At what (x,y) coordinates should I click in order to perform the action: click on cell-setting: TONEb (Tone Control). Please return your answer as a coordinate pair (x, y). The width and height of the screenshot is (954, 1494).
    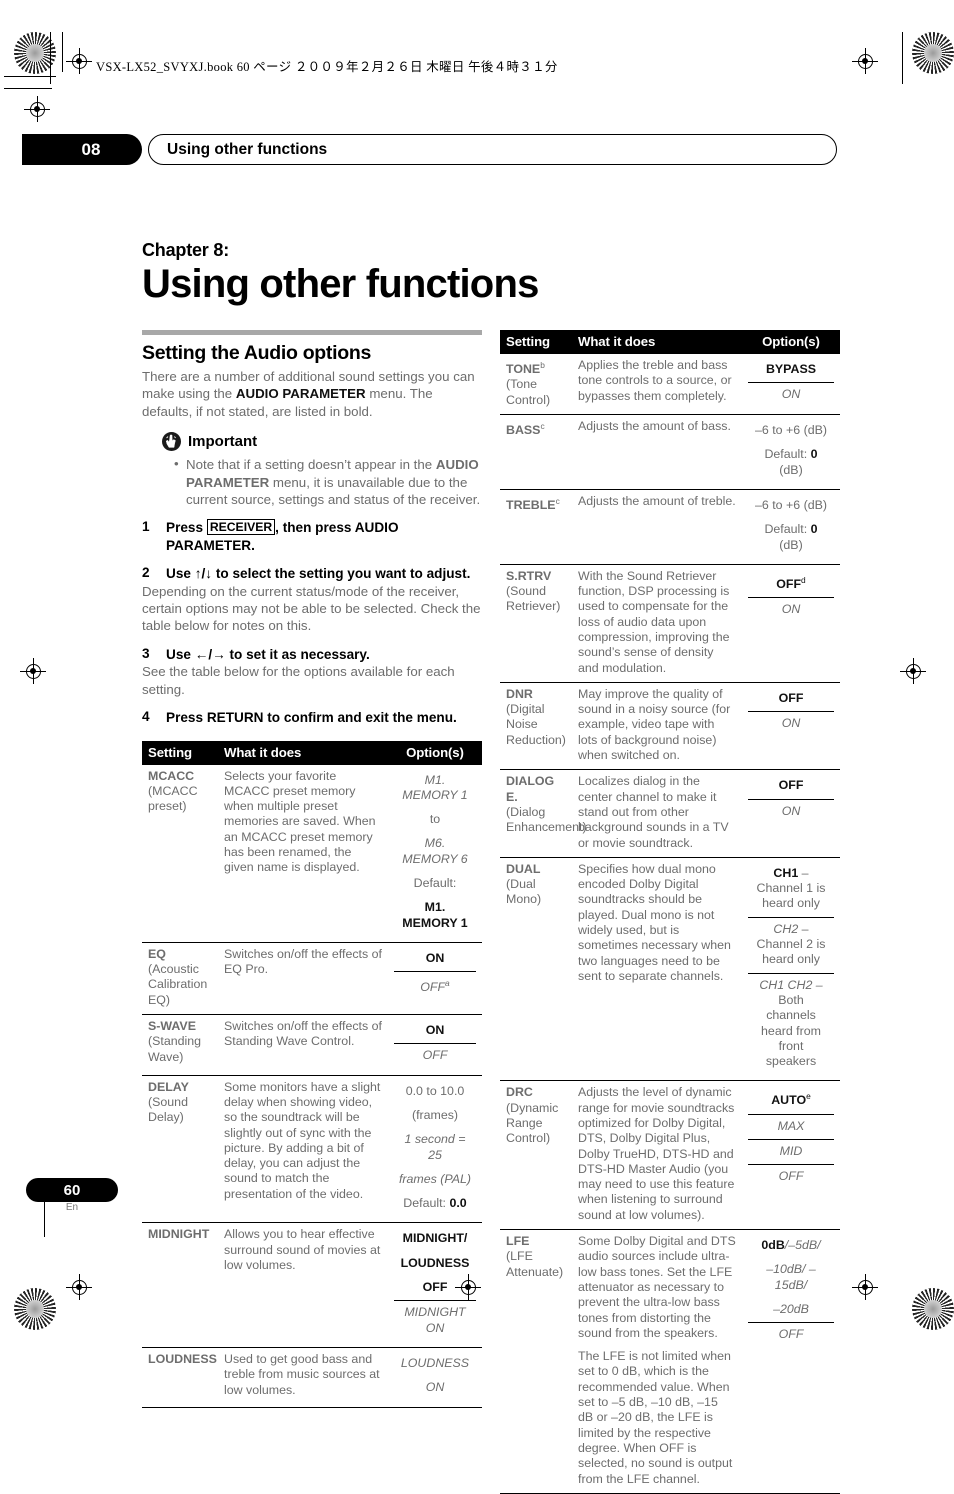
    Looking at the image, I should click on (536, 384).